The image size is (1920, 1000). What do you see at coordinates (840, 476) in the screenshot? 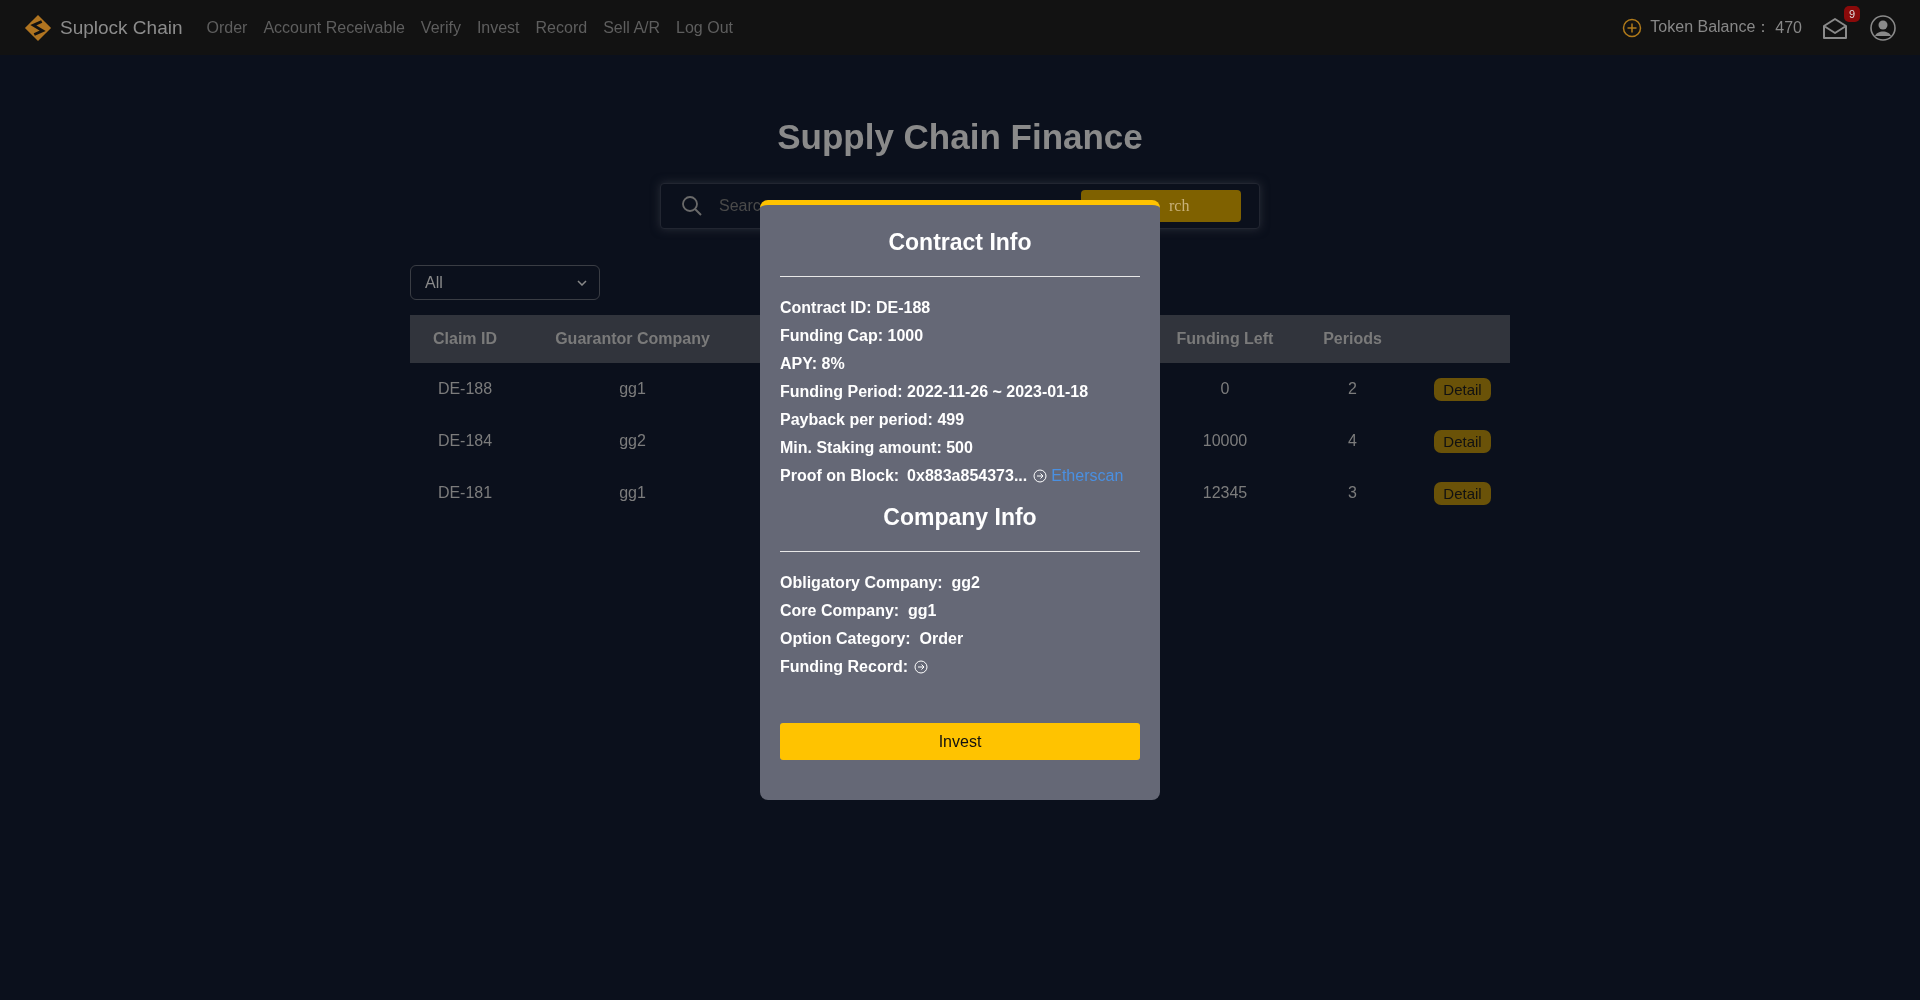
I see `info-label: Proof on Block:` at bounding box center [840, 476].